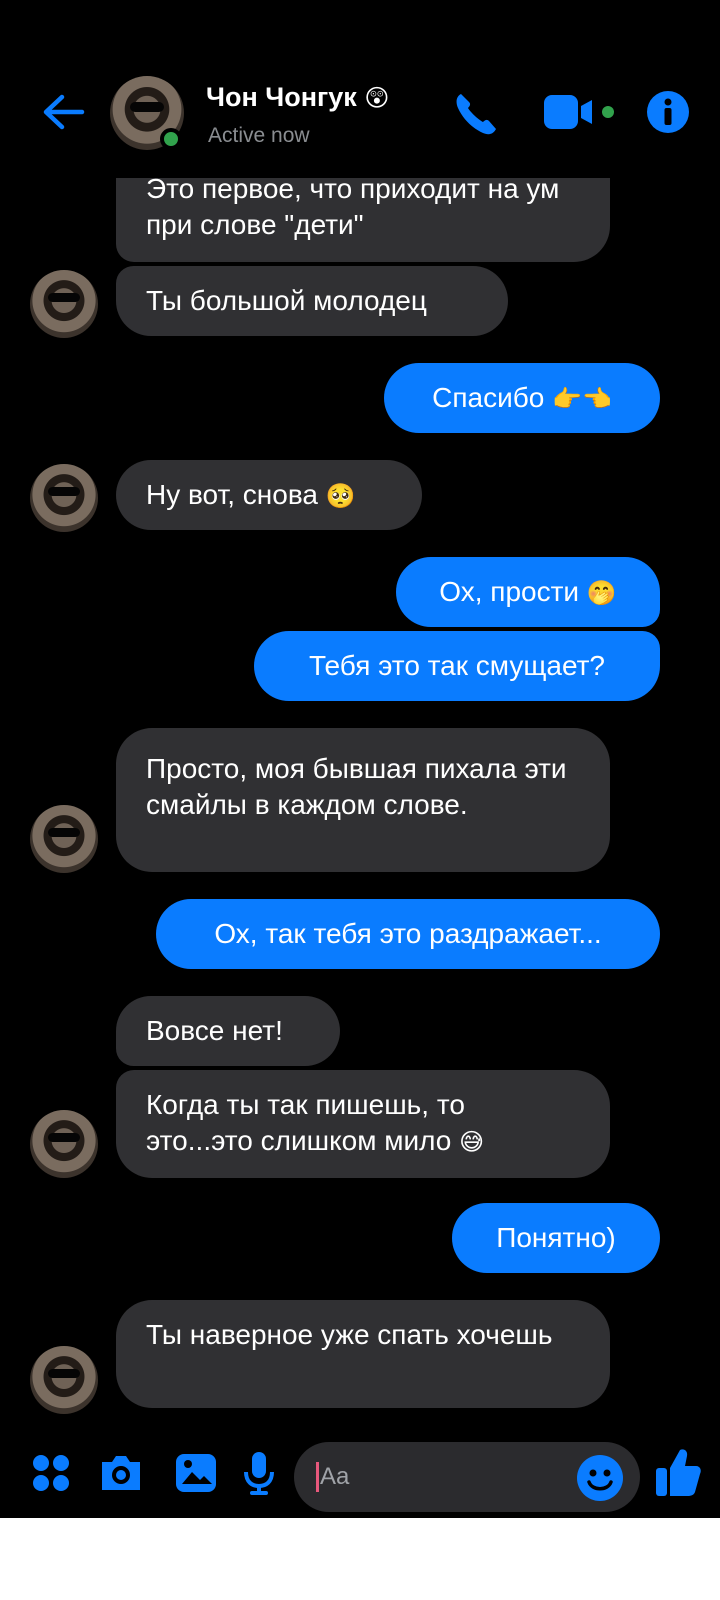 The width and height of the screenshot is (720, 1600). What do you see at coordinates (467, 1477) in the screenshot?
I see `message-input: Aa` at bounding box center [467, 1477].